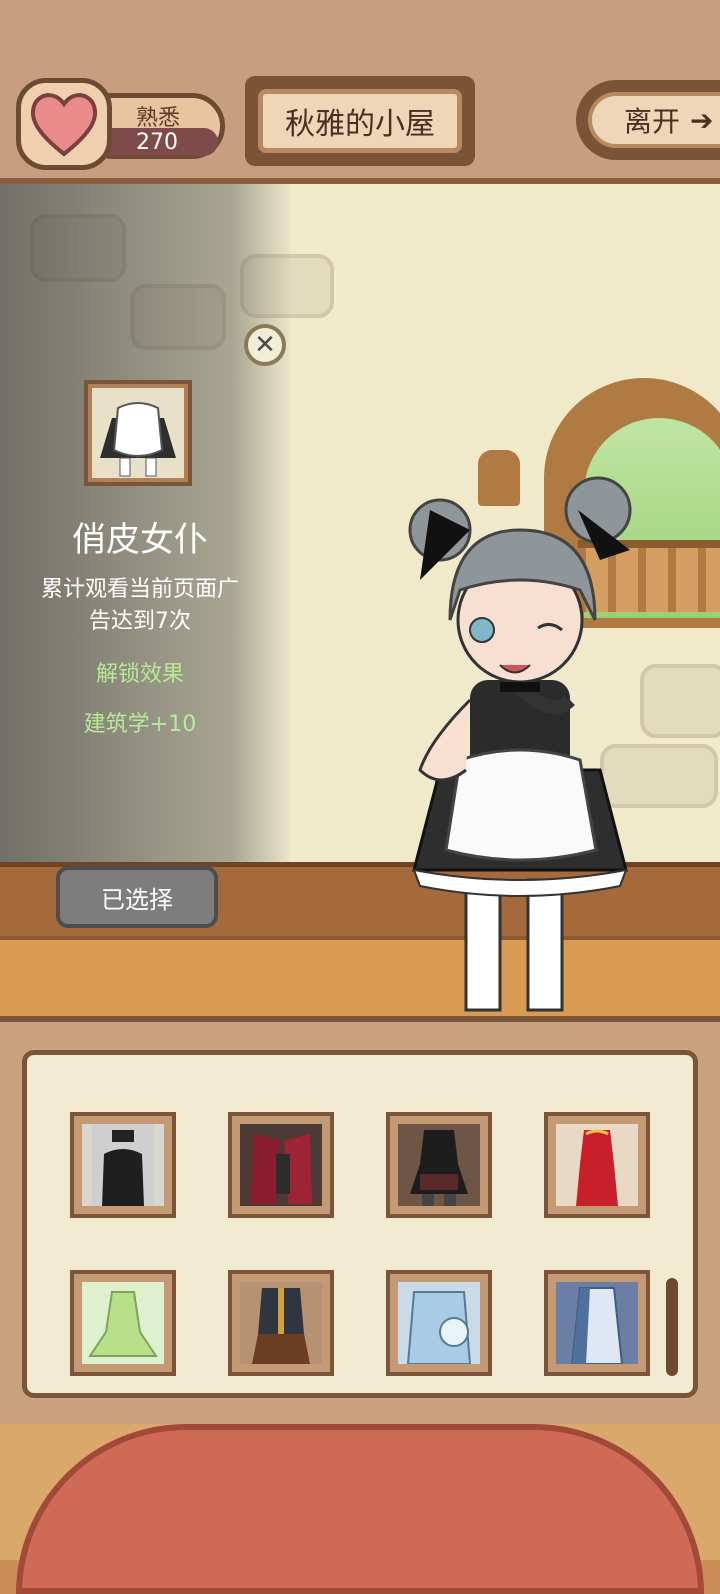 This screenshot has height=1594, width=720. What do you see at coordinates (439, 1168) in the screenshot?
I see `outfit-black-dress-icon` at bounding box center [439, 1168].